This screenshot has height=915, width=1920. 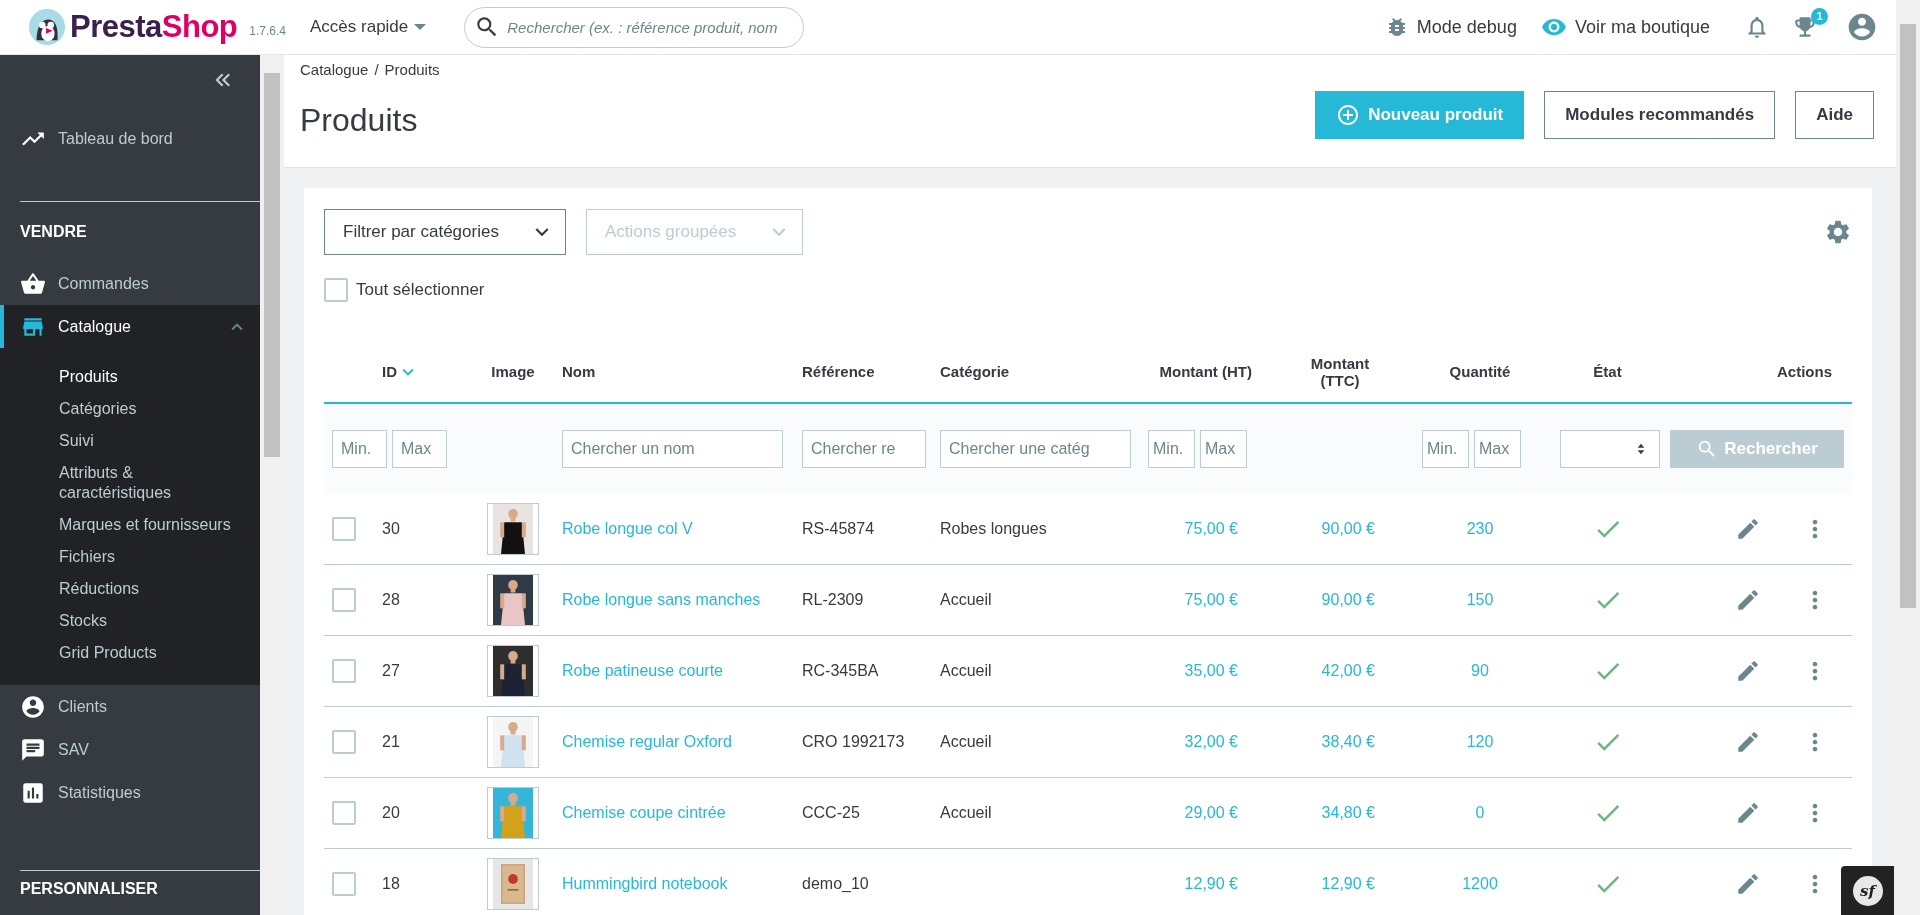 I want to click on top-link: Voir ma boutique, so click(x=1625, y=27).